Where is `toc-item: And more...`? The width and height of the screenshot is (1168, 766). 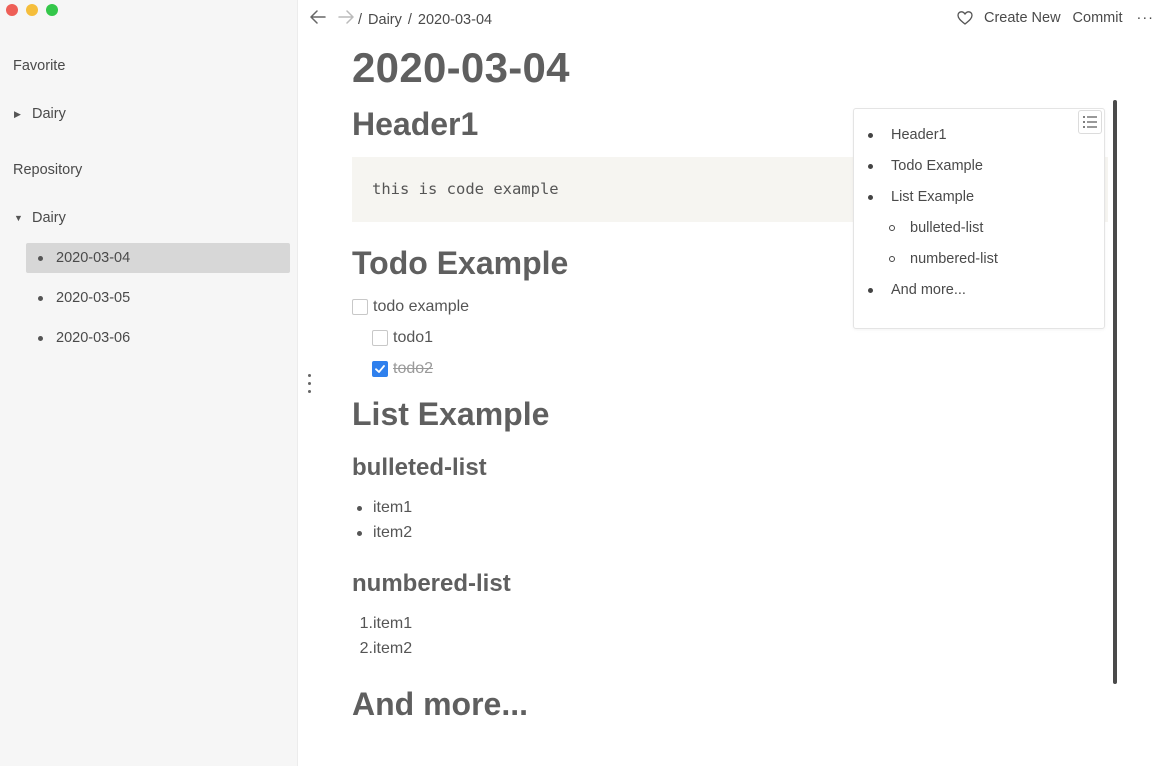 toc-item: And more... is located at coordinates (917, 290).